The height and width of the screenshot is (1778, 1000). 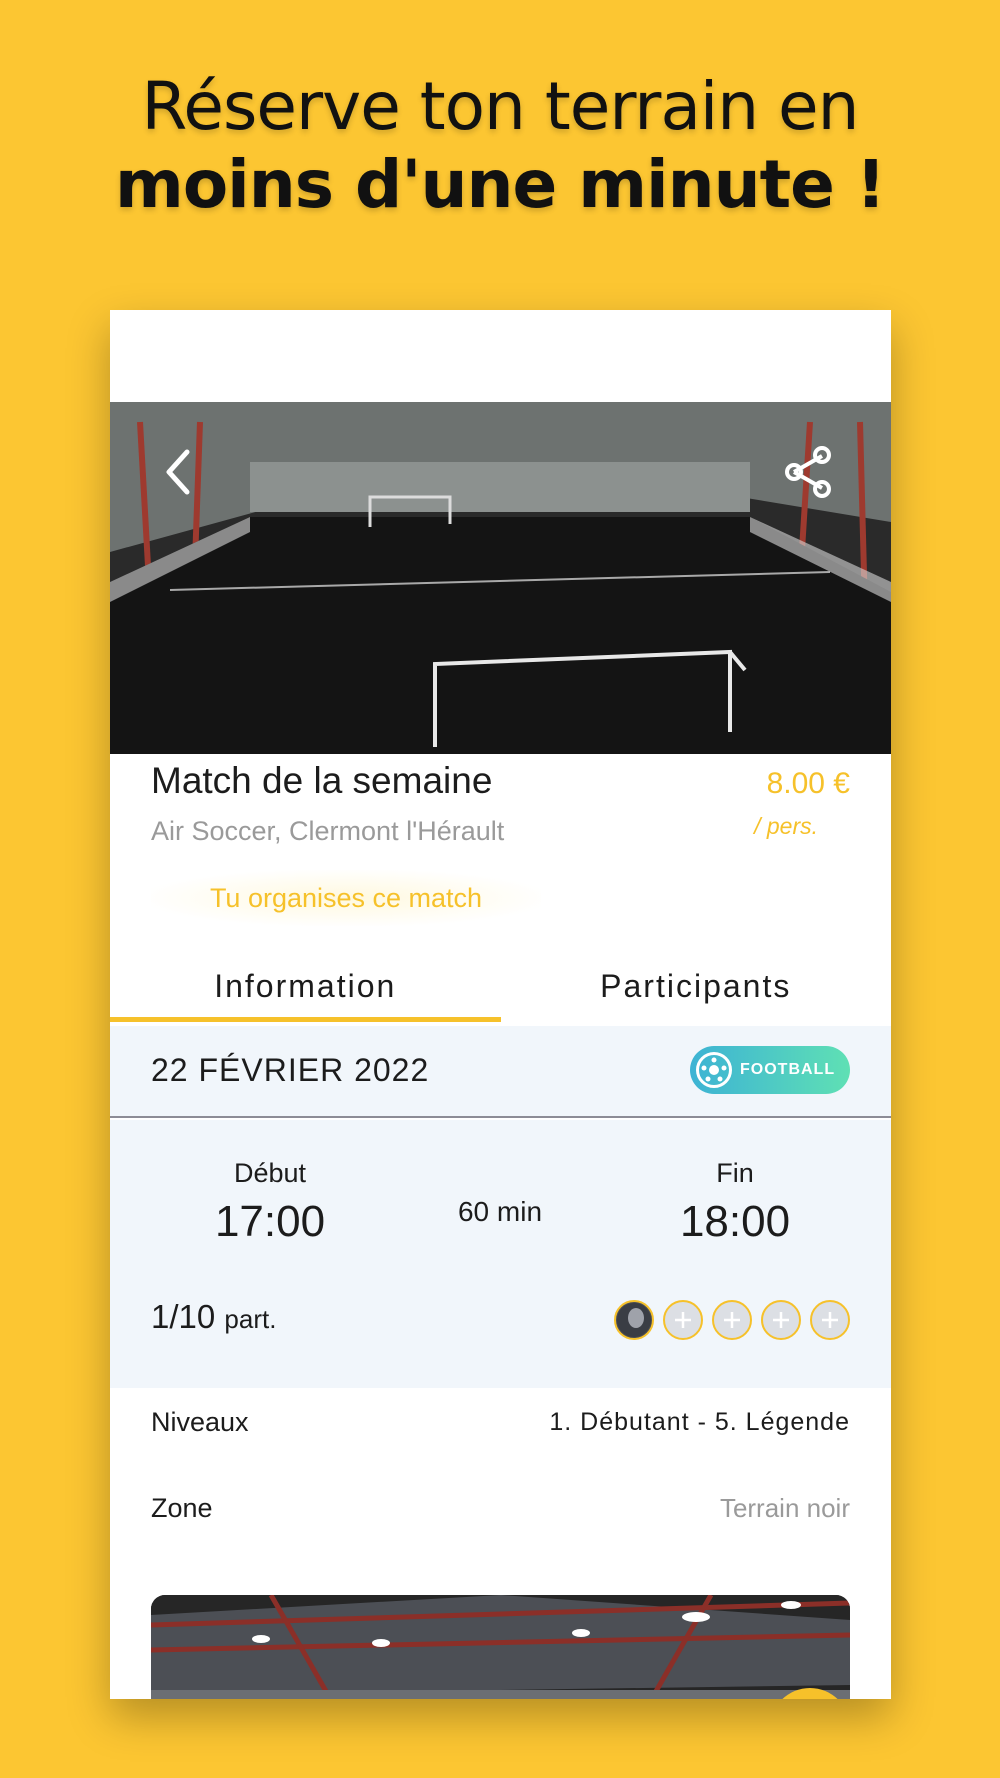 What do you see at coordinates (696, 986) in the screenshot?
I see `tab-participants: Participants` at bounding box center [696, 986].